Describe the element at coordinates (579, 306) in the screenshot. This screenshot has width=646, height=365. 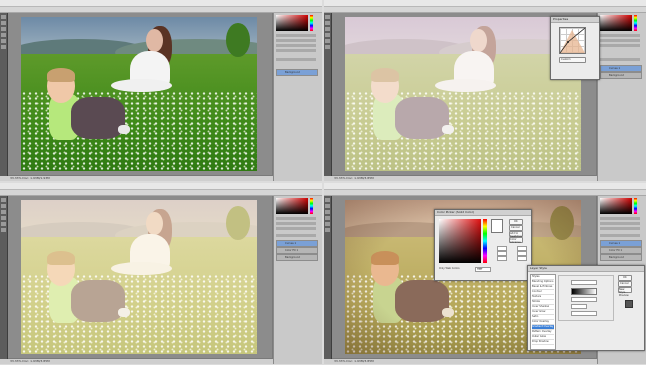
I see `angle-field` at that location.